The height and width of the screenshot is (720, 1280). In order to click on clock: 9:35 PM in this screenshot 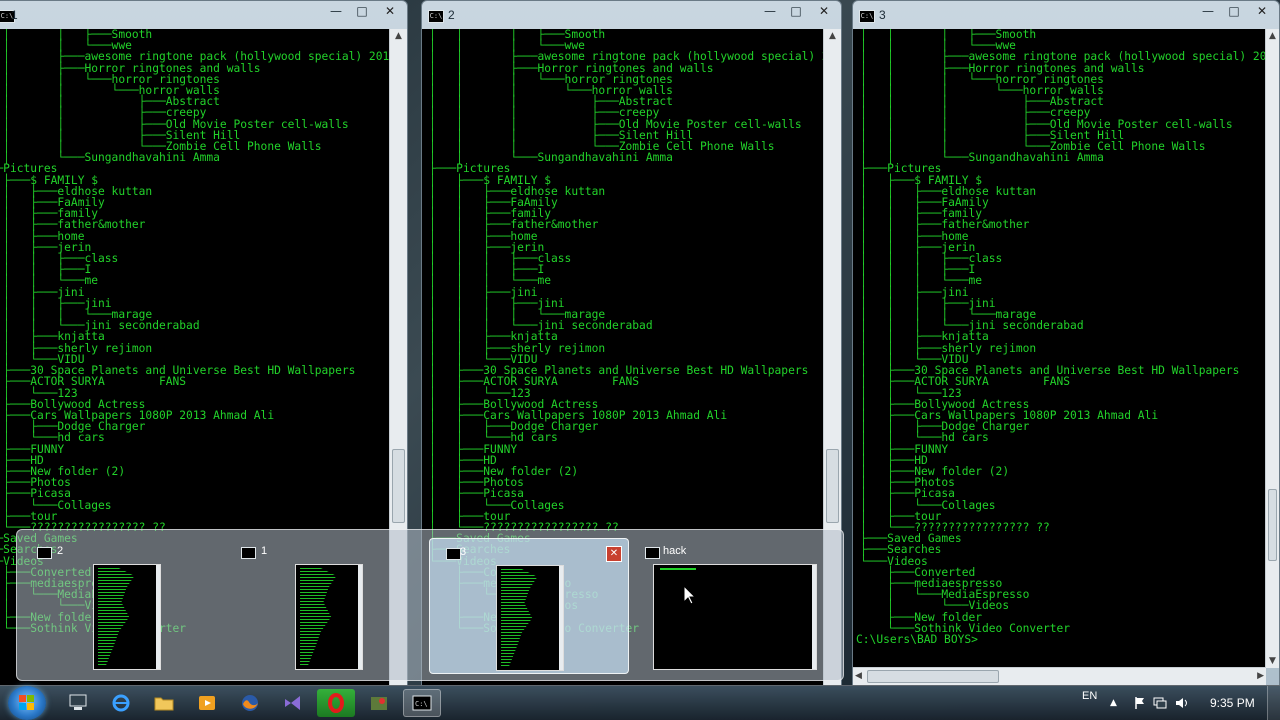, I will do `click(1232, 703)`.